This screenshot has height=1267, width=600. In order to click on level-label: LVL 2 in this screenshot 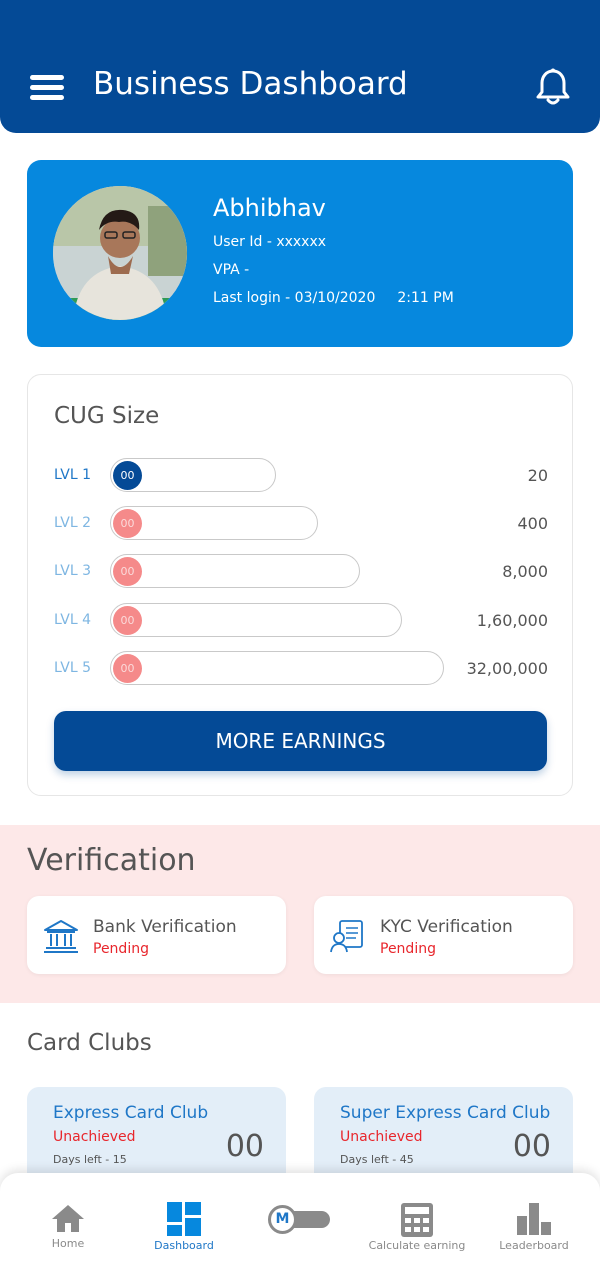, I will do `click(72, 523)`.